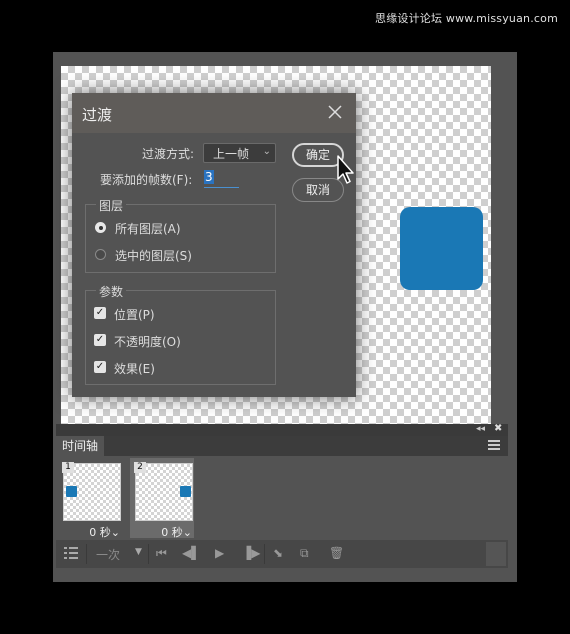  Describe the element at coordinates (138, 552) in the screenshot. I see `dropdown-arrow-icon: ▼` at that location.